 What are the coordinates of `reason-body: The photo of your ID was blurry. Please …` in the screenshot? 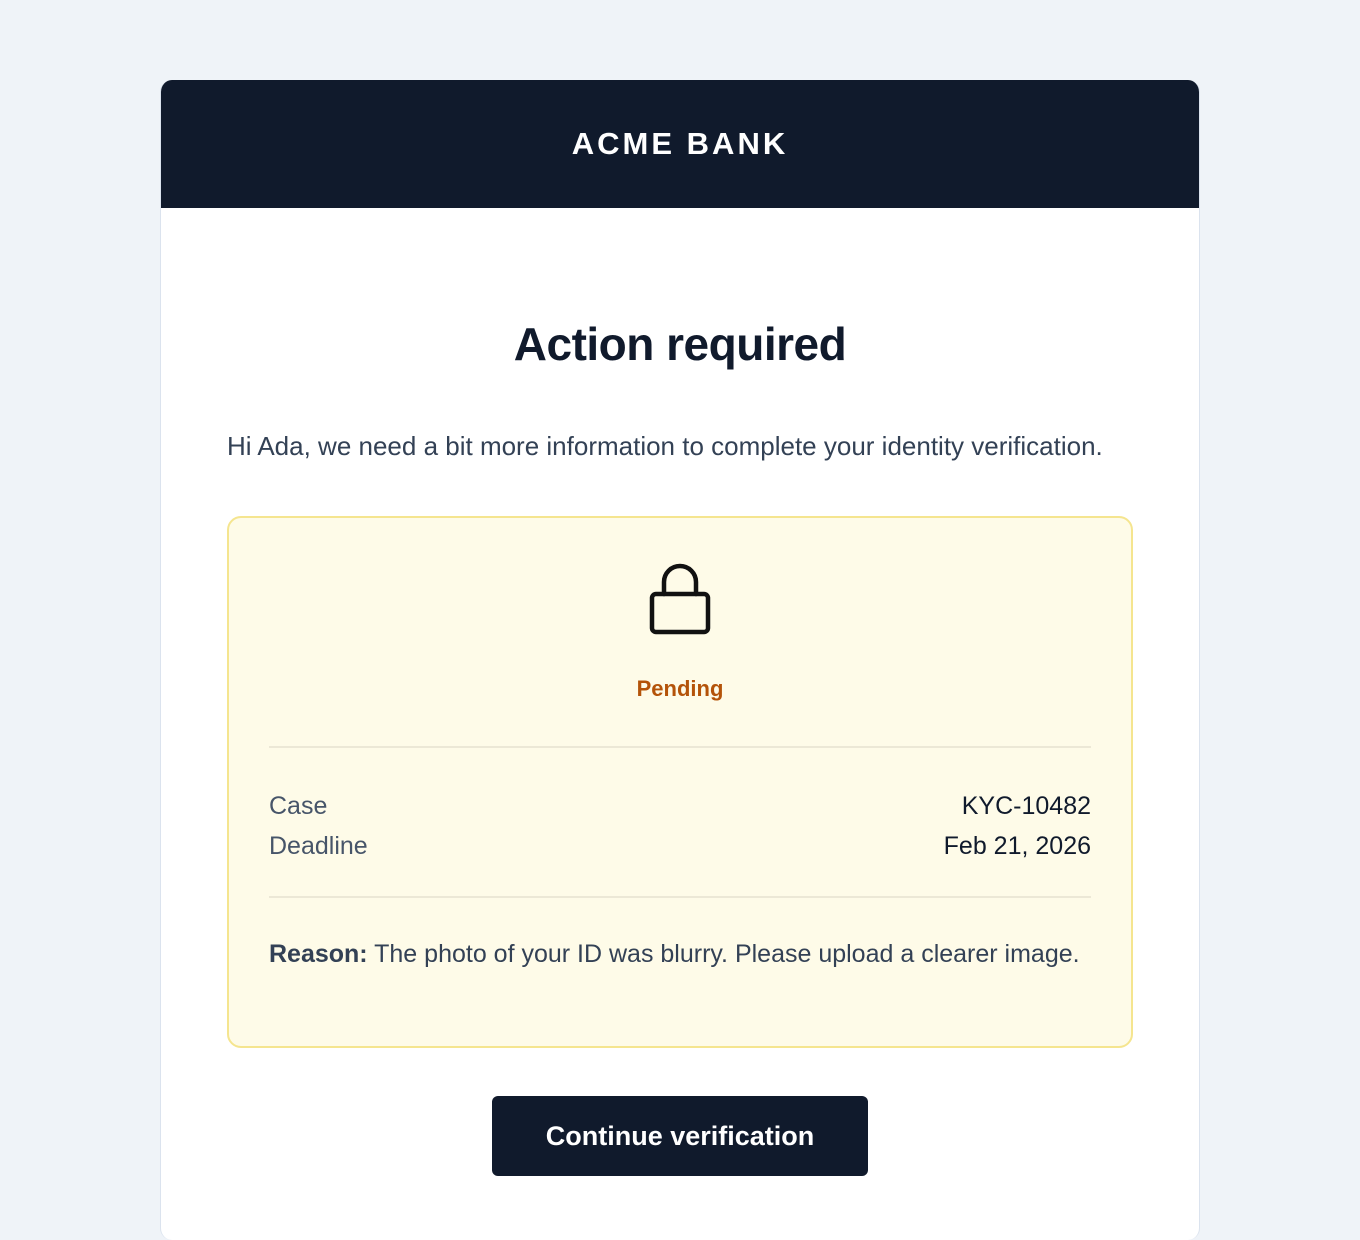 It's located at (723, 954).